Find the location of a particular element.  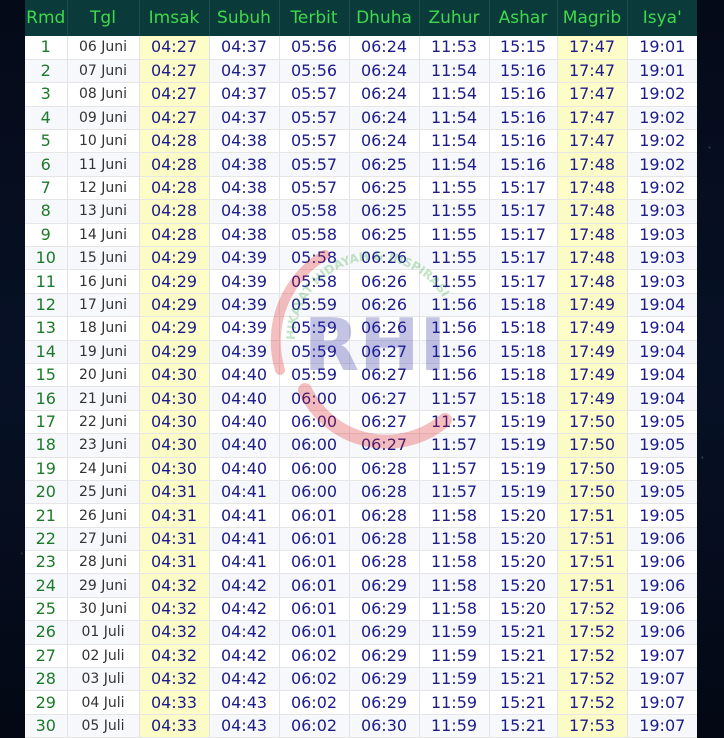

header-rmd: Rmd is located at coordinates (46, 18).